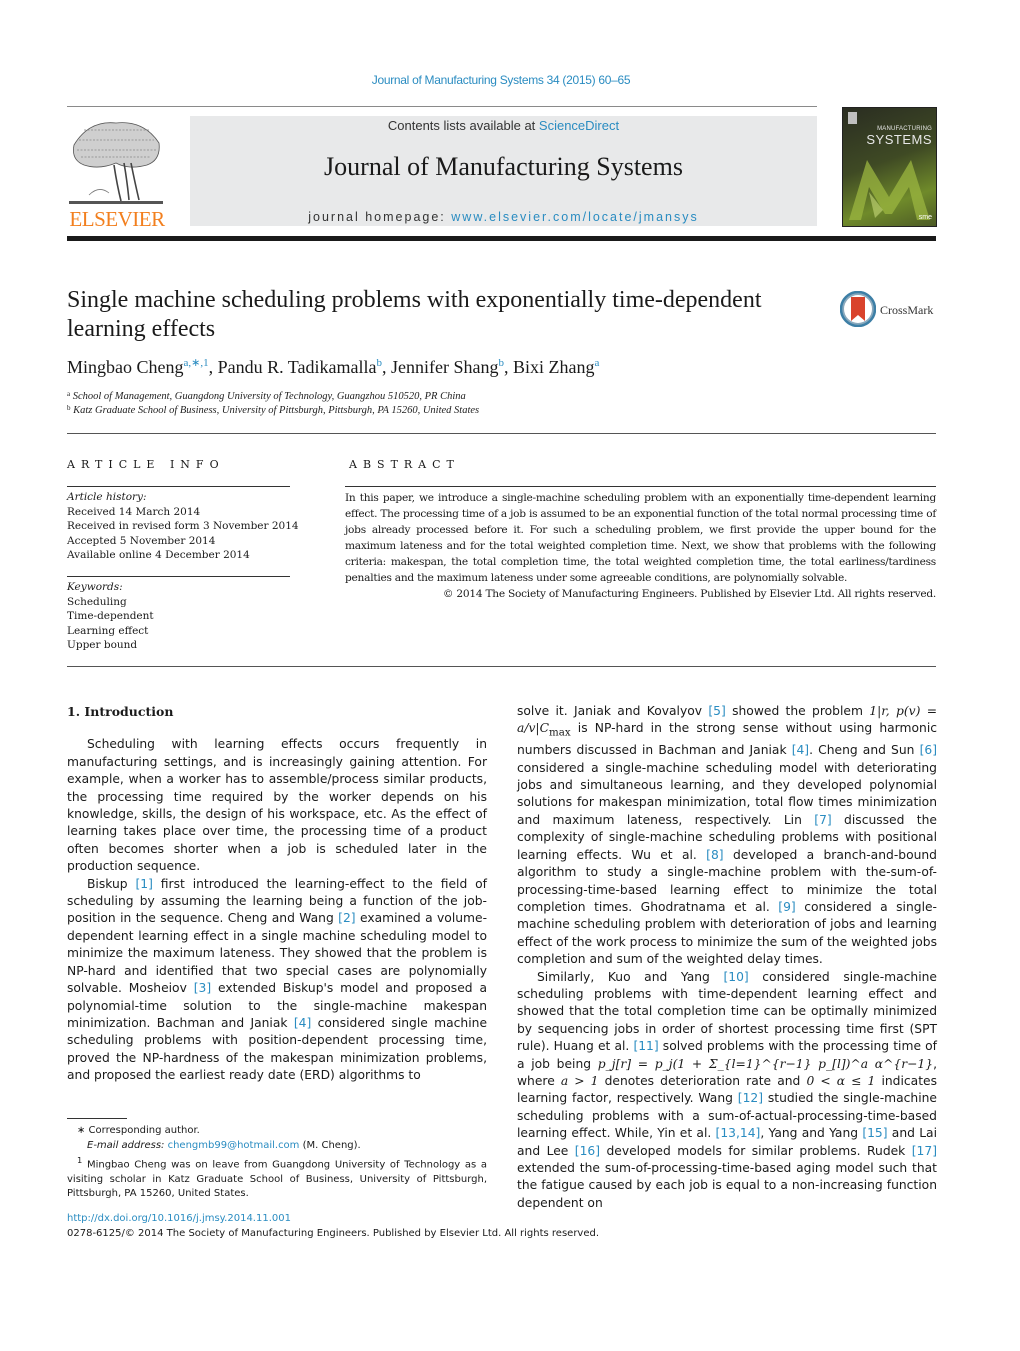 This screenshot has width=1020, height=1351. Describe the element at coordinates (858, 309) in the screenshot. I see `crossmark-icon` at that location.